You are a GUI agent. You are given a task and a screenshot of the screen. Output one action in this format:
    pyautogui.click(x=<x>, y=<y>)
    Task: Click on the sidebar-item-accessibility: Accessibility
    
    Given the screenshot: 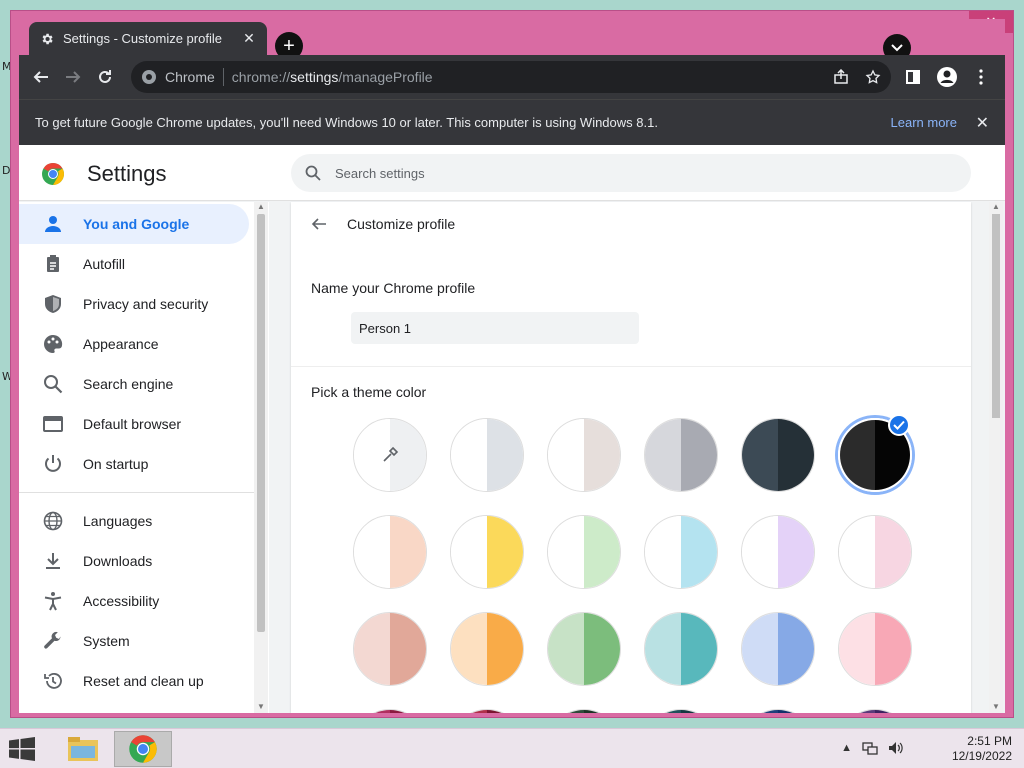 What is the action you would take?
    pyautogui.click(x=144, y=601)
    